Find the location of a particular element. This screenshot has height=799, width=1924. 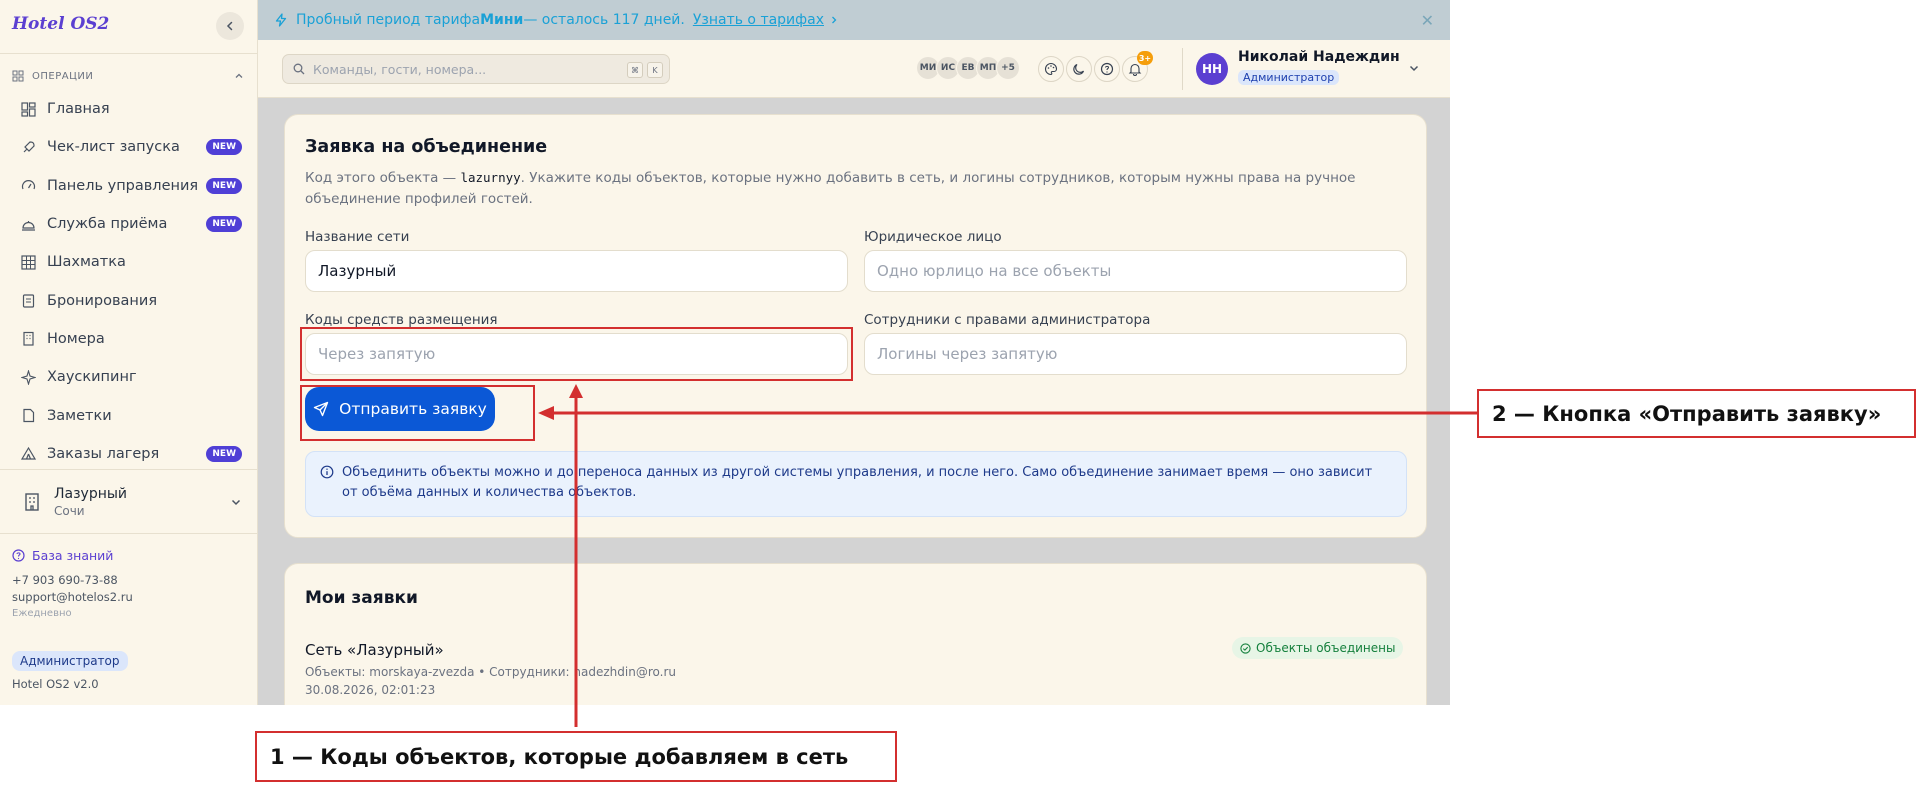

callout-submit-button: 2 — Кнопка «Отправить заявку» is located at coordinates (1696, 413).